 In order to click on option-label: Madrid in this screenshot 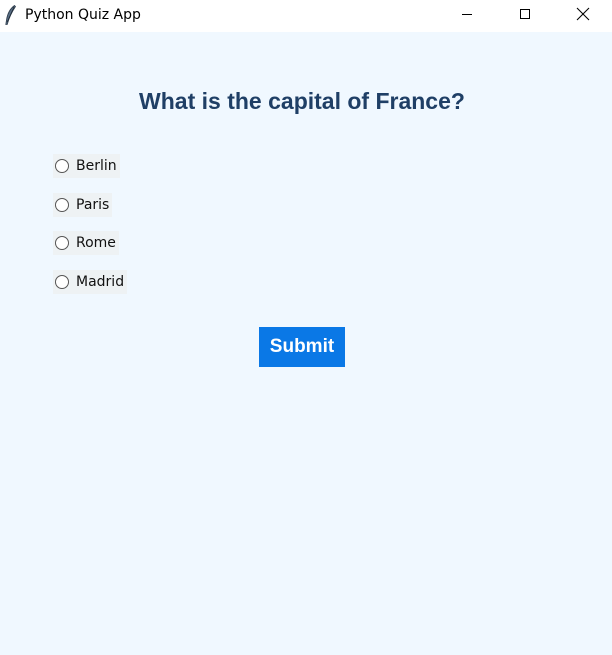, I will do `click(100, 282)`.